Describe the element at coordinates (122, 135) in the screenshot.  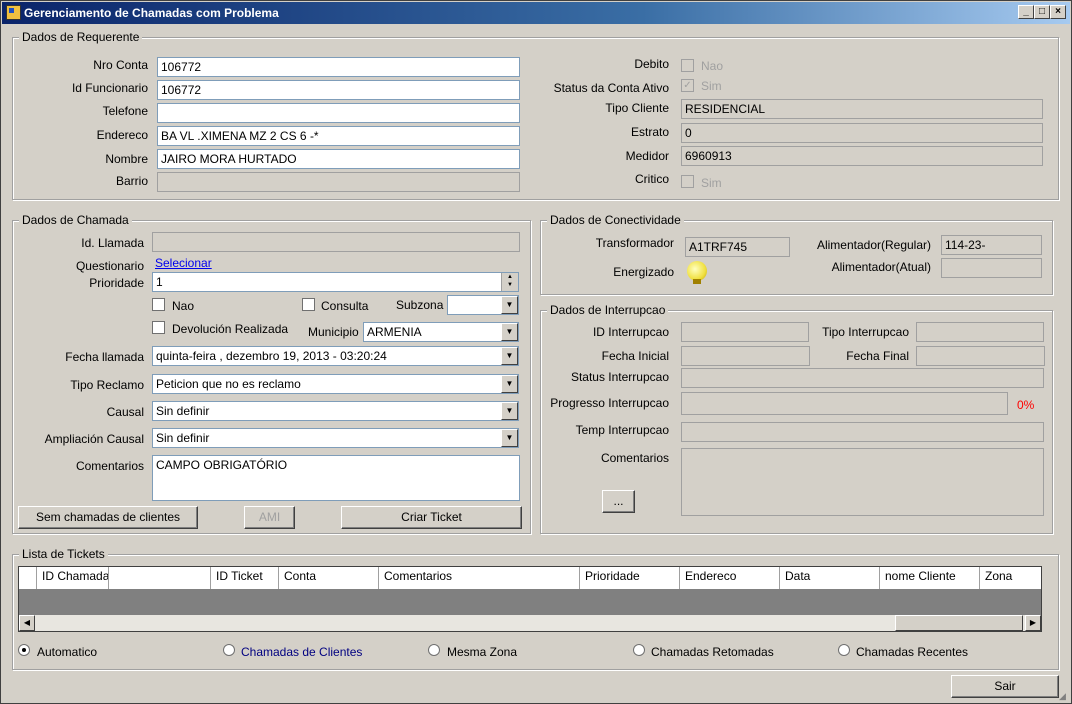
I see `endereco-label: Endereco` at that location.